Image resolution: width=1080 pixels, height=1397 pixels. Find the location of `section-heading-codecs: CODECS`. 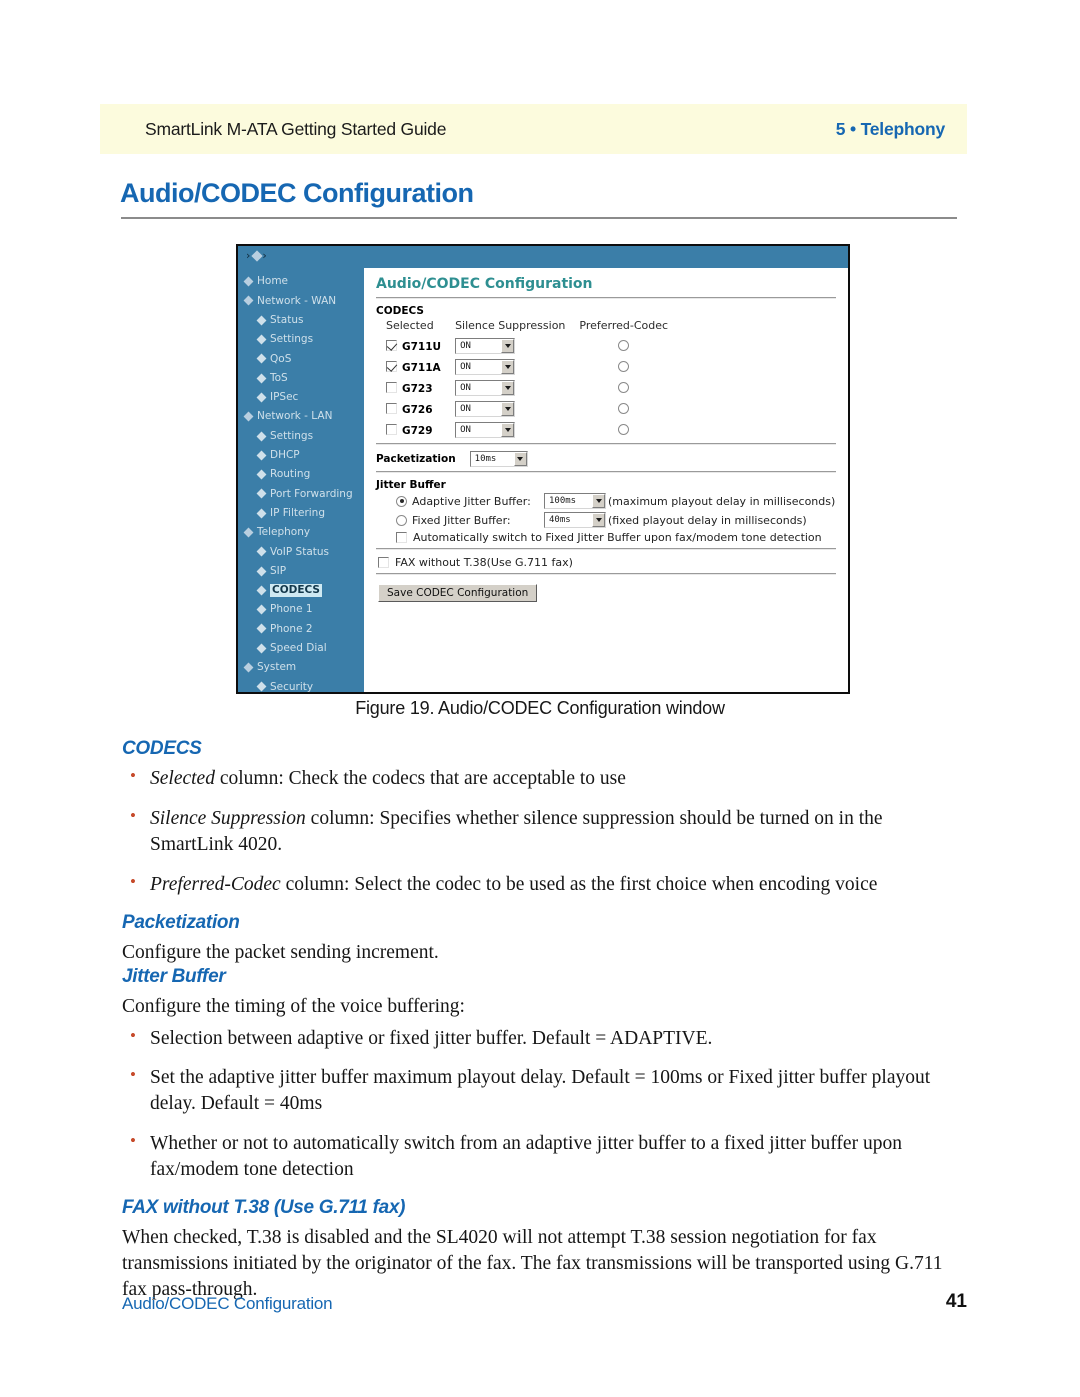

section-heading-codecs: CODECS is located at coordinates (162, 748).